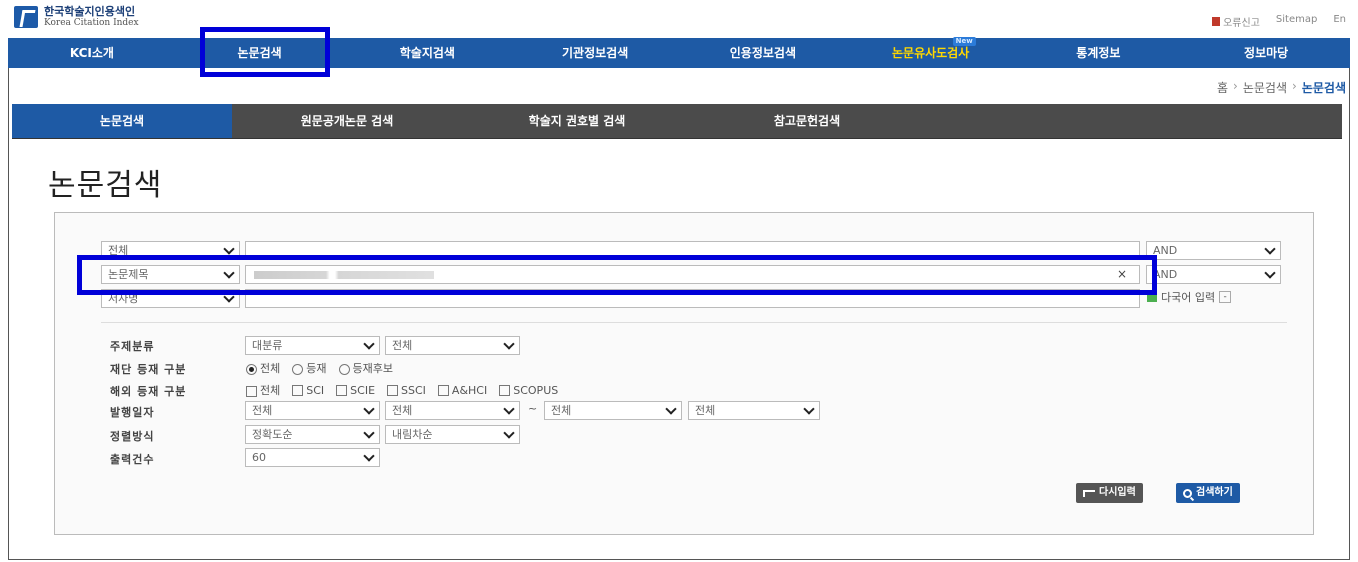 The image size is (1358, 562). I want to click on nav-kci-intro: KCI소개, so click(92, 53).